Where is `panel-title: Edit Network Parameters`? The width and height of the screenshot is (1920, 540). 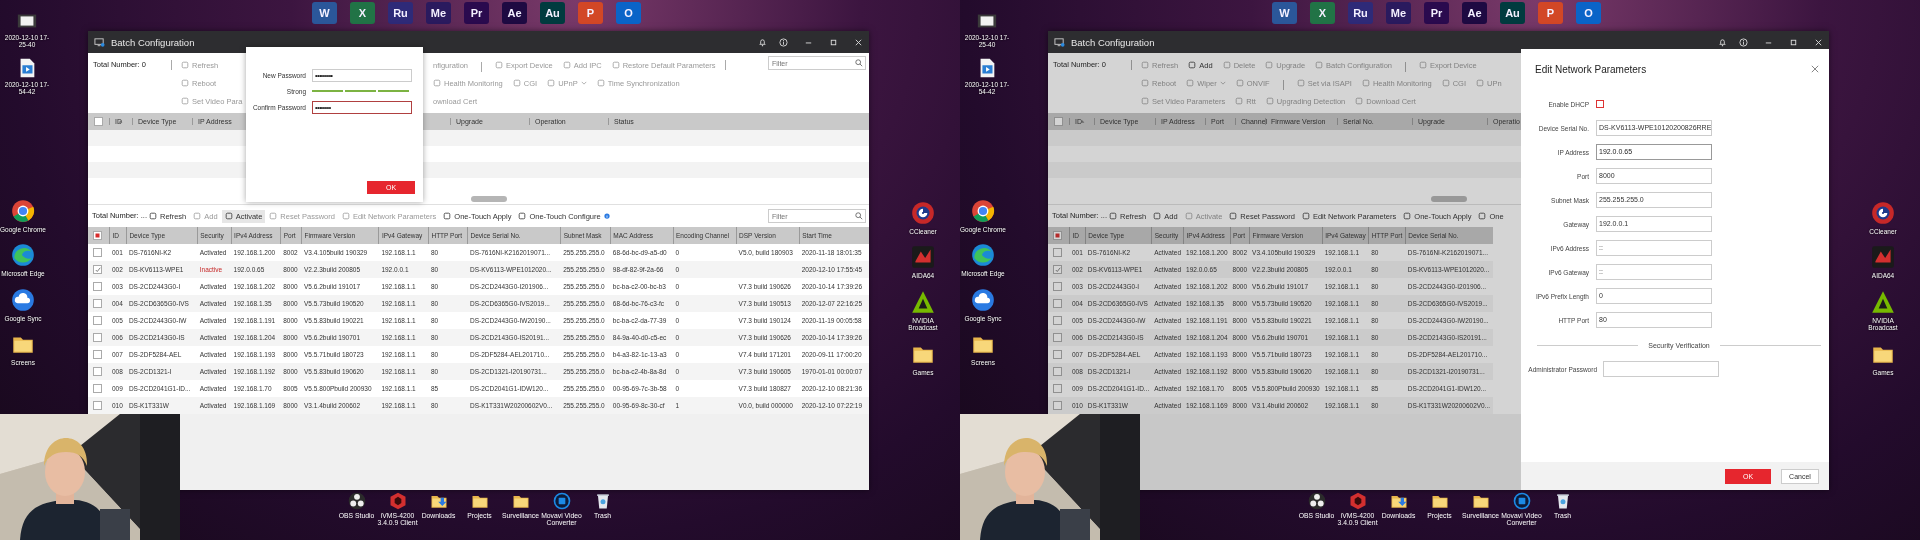 panel-title: Edit Network Parameters is located at coordinates (1591, 69).